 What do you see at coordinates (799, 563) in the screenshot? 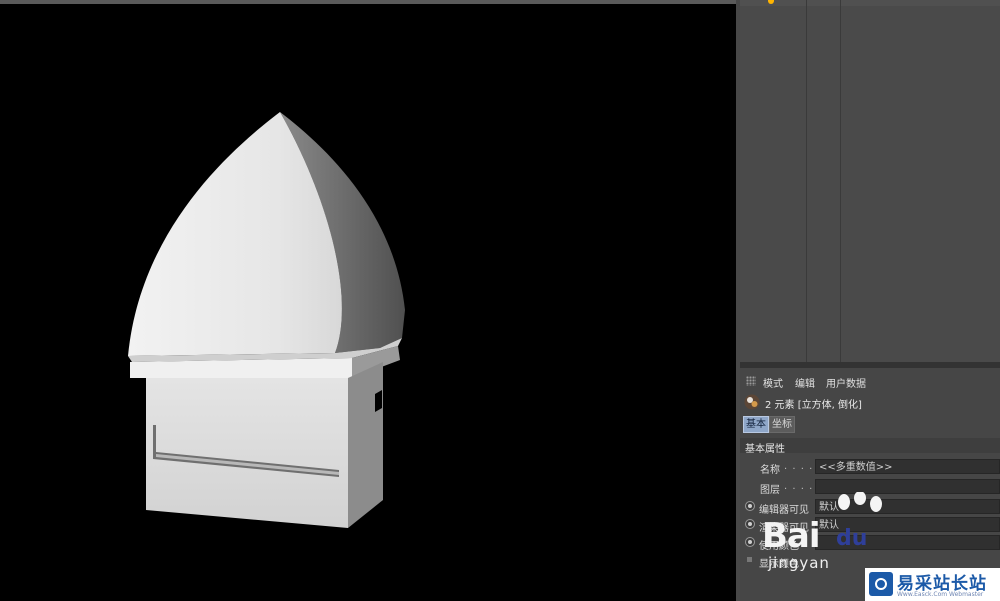
I see `baidu-sub-text: jingyan` at bounding box center [799, 563].